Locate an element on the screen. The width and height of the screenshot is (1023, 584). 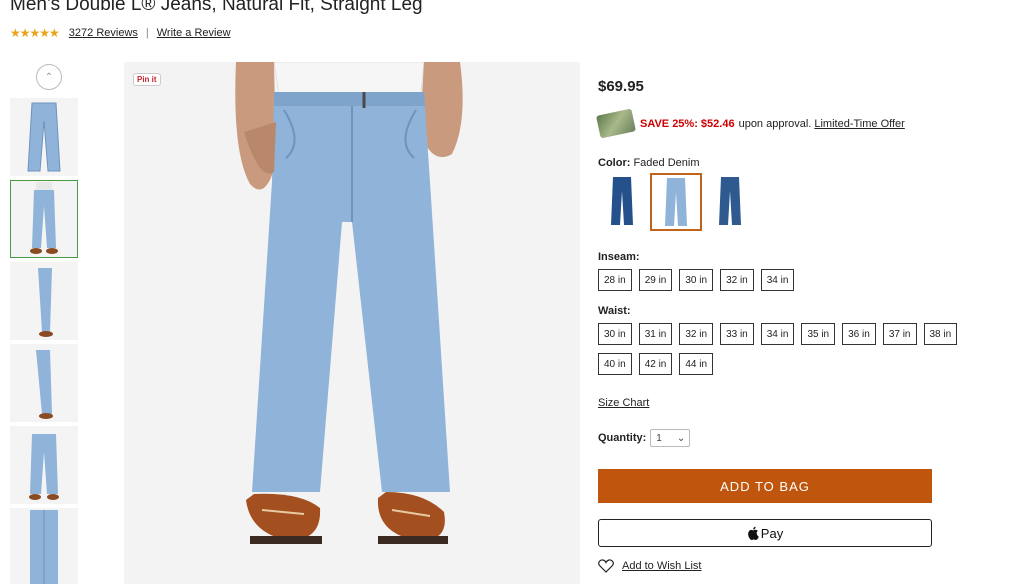
promo-save: SAVE 25%: $52.46 is located at coordinates (687, 123).